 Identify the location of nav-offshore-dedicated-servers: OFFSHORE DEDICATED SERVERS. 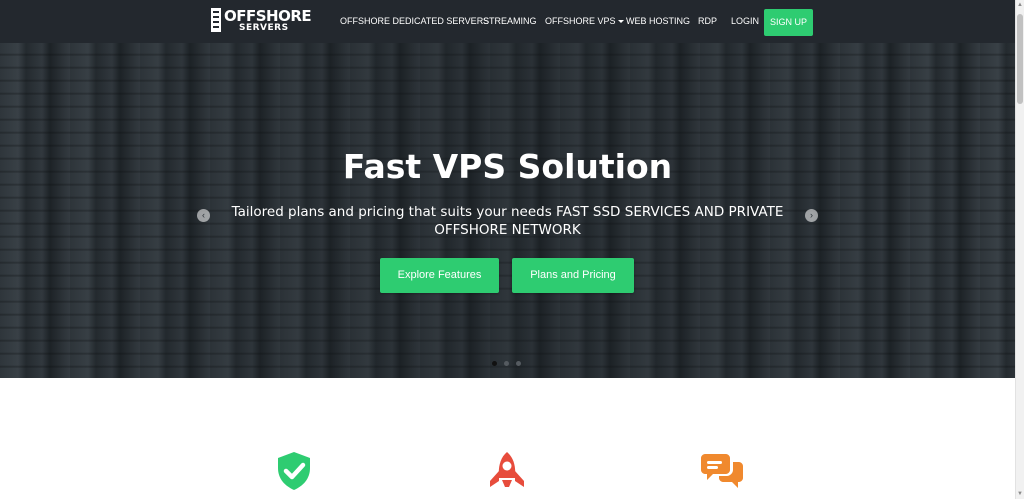
(414, 21).